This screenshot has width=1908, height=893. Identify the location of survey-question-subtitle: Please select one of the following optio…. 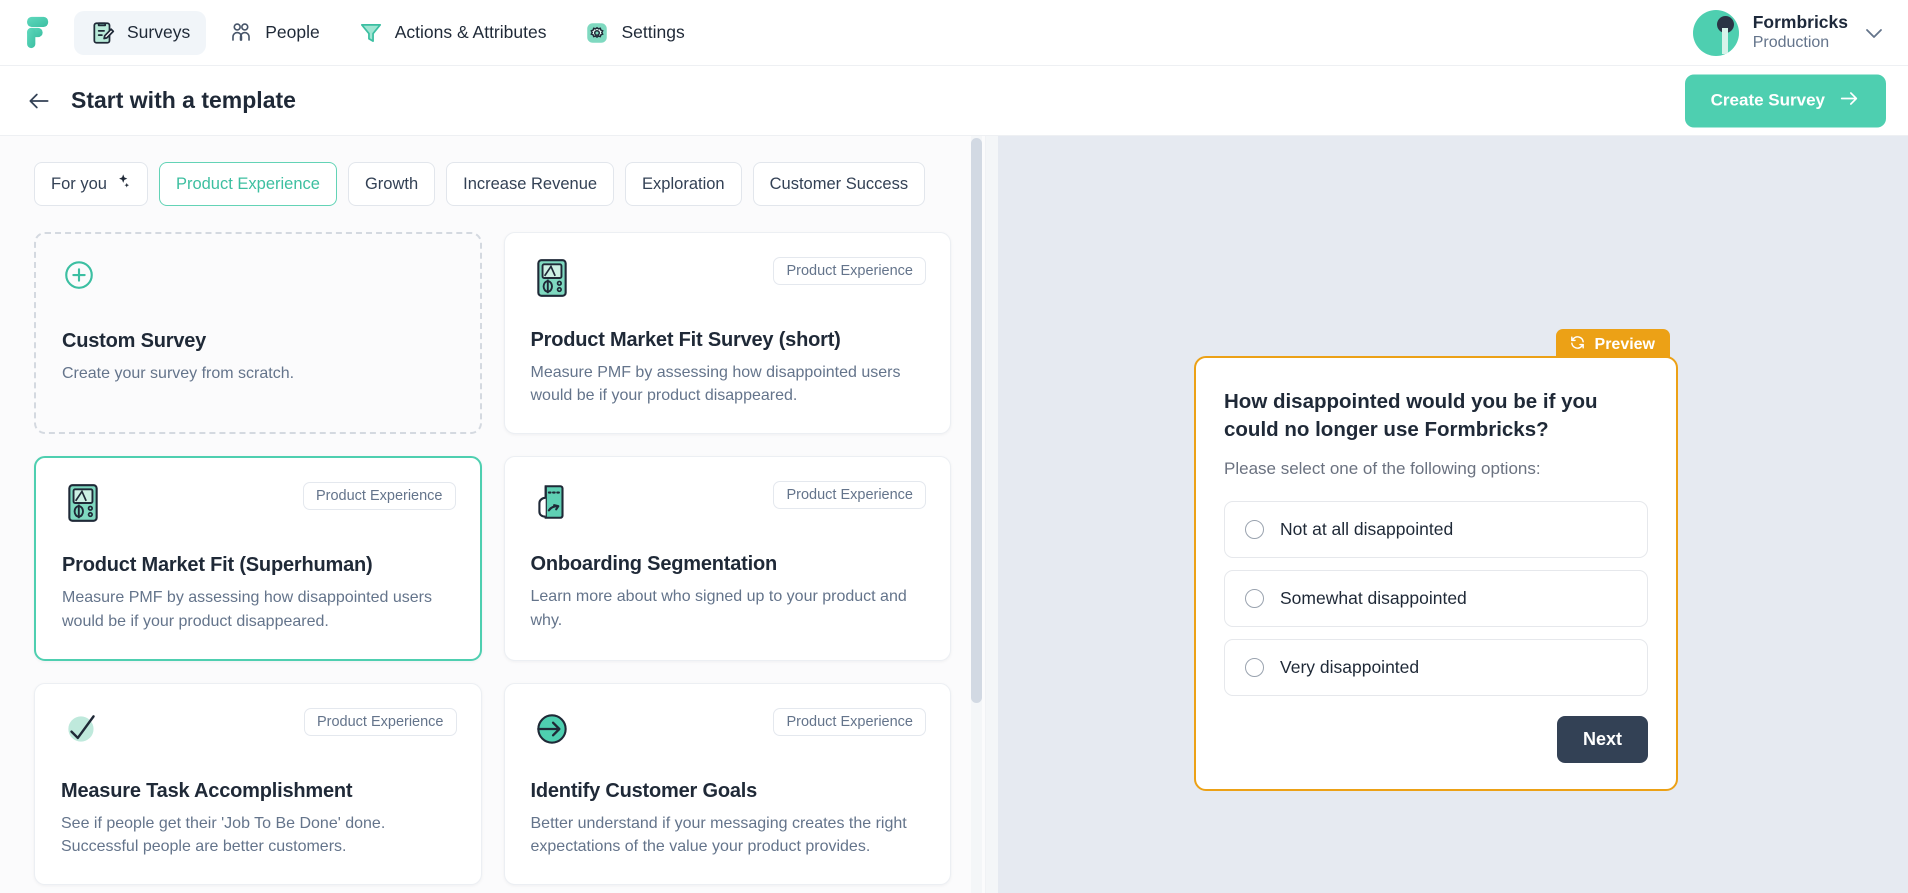
(1382, 468).